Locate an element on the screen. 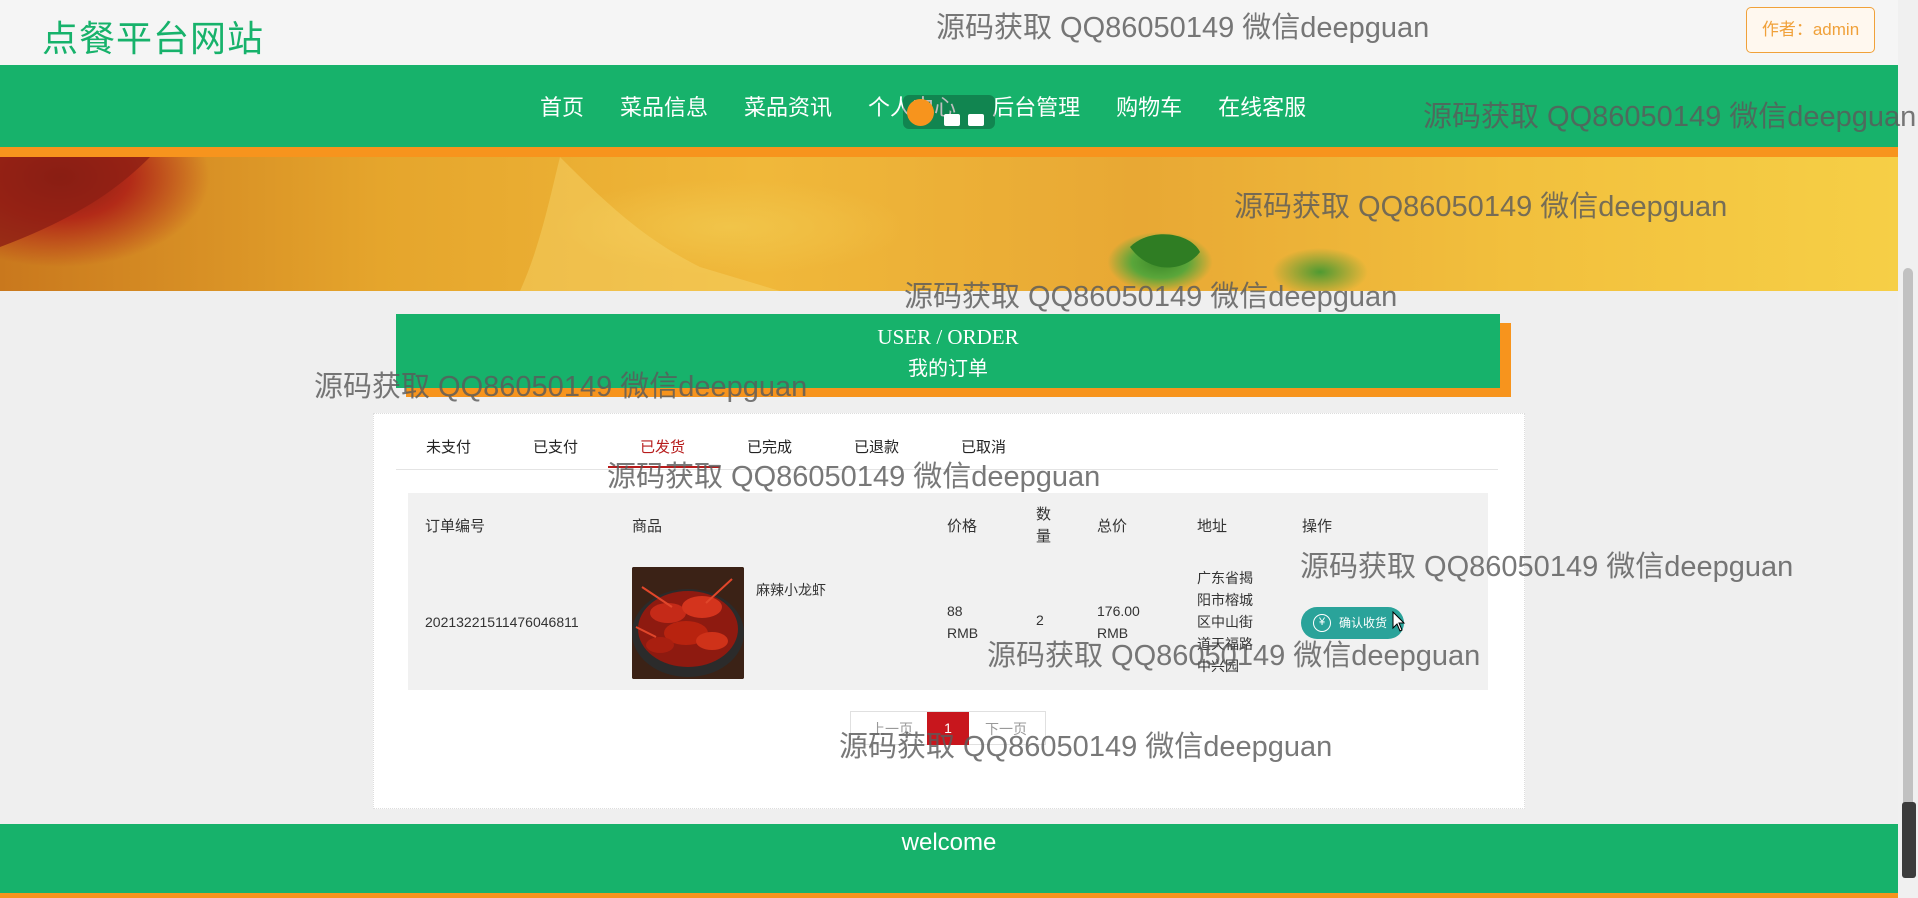  prev-page-button: 上一页 is located at coordinates (892, 729).